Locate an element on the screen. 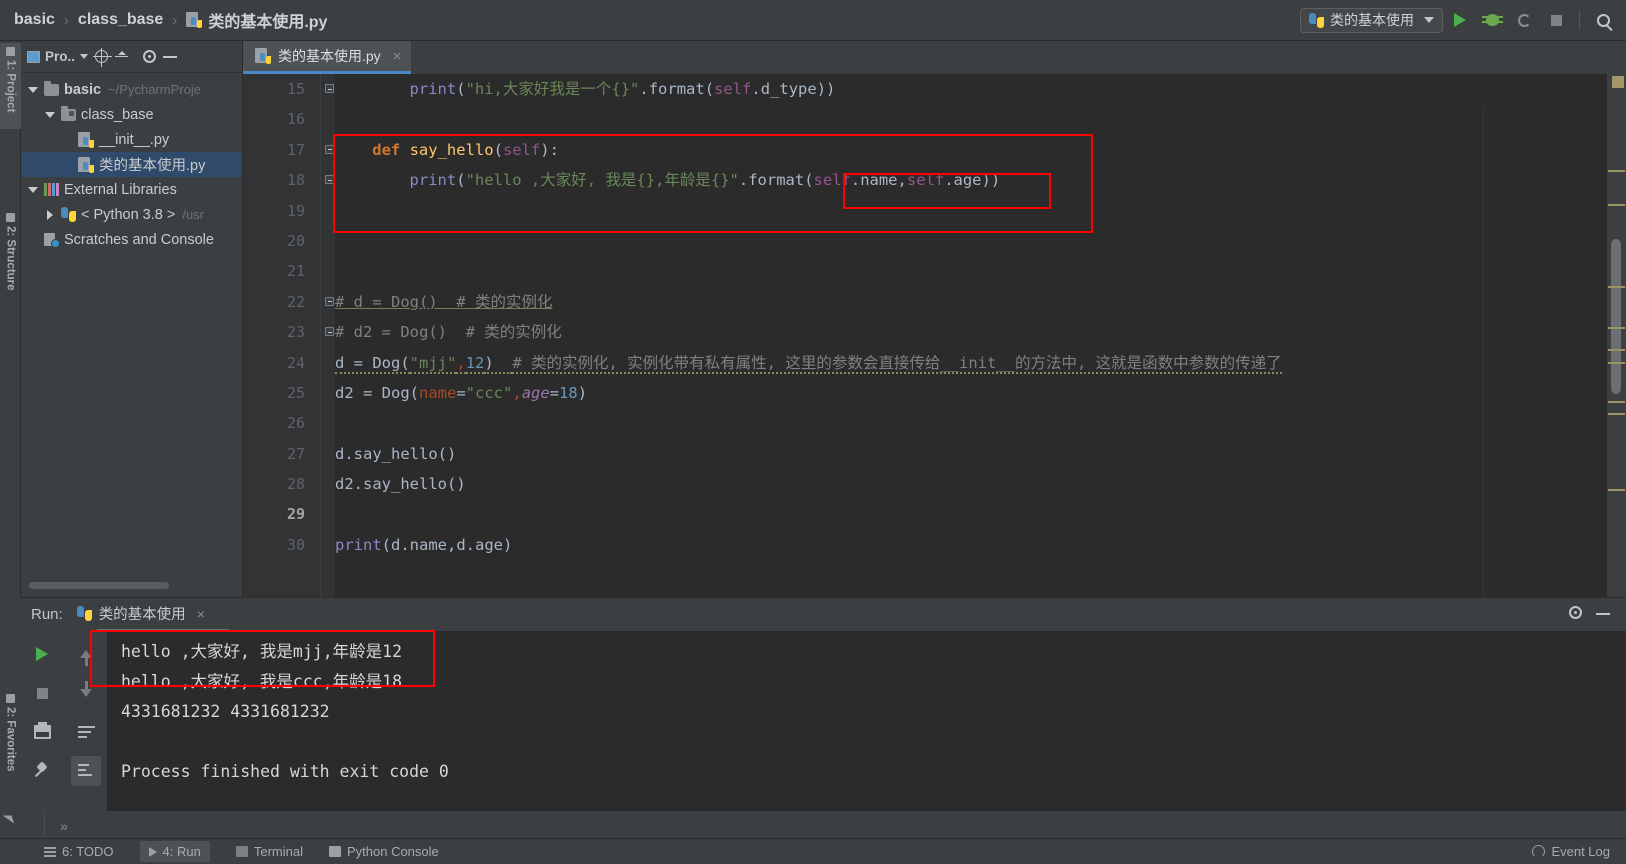 Image resolution: width=1626 pixels, height=864 pixels. code-line: 17 def say_hello(self): is located at coordinates (934, 150).